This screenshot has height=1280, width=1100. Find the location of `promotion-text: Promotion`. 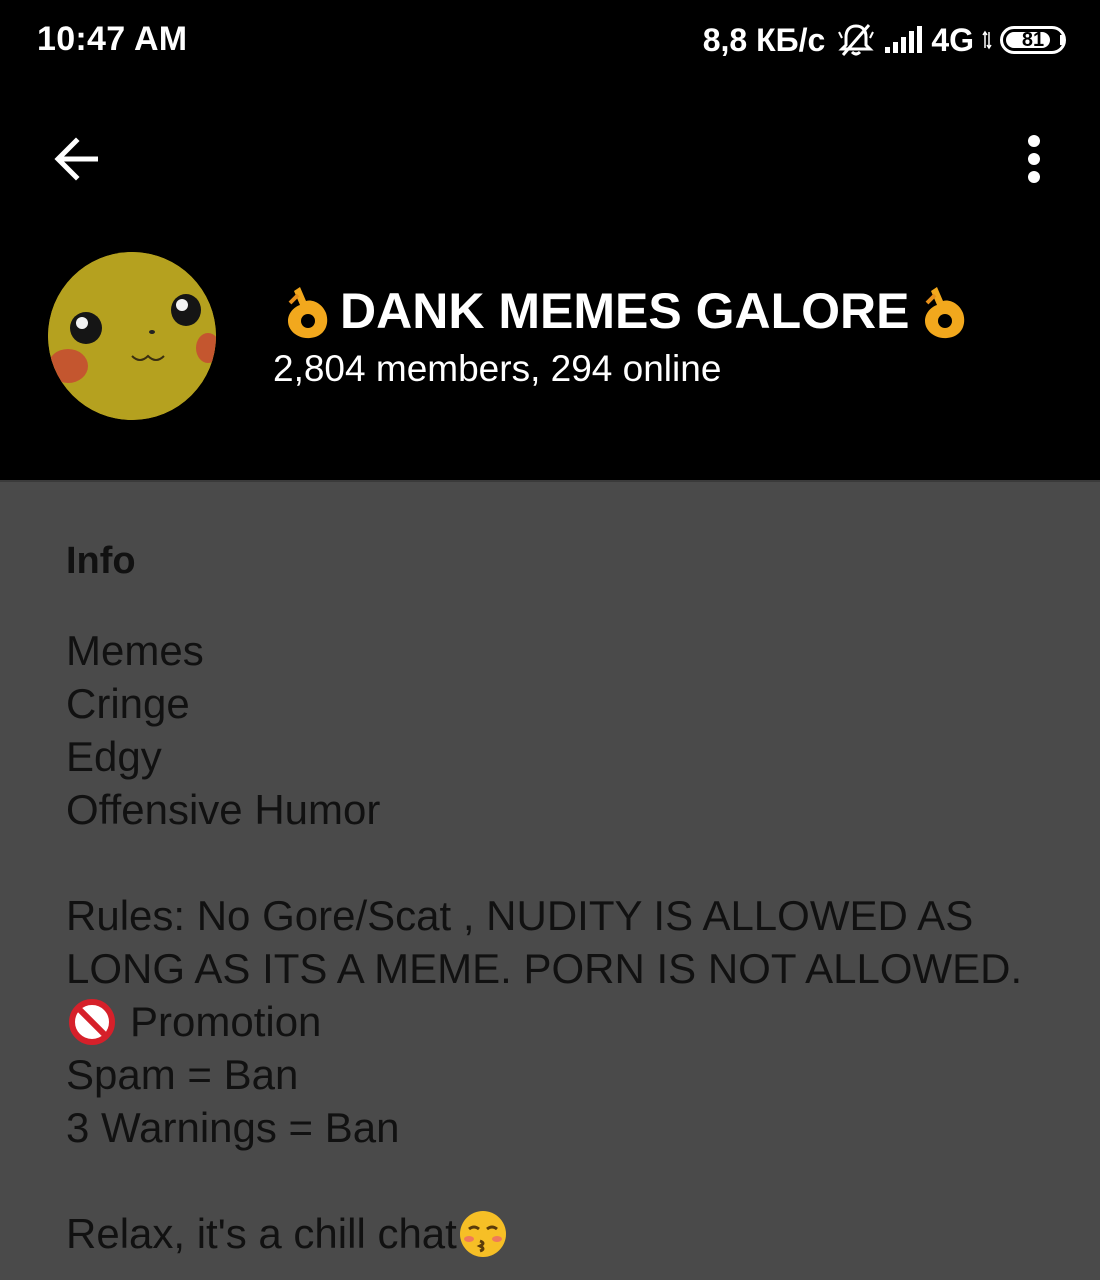

promotion-text: Promotion is located at coordinates (226, 1021).